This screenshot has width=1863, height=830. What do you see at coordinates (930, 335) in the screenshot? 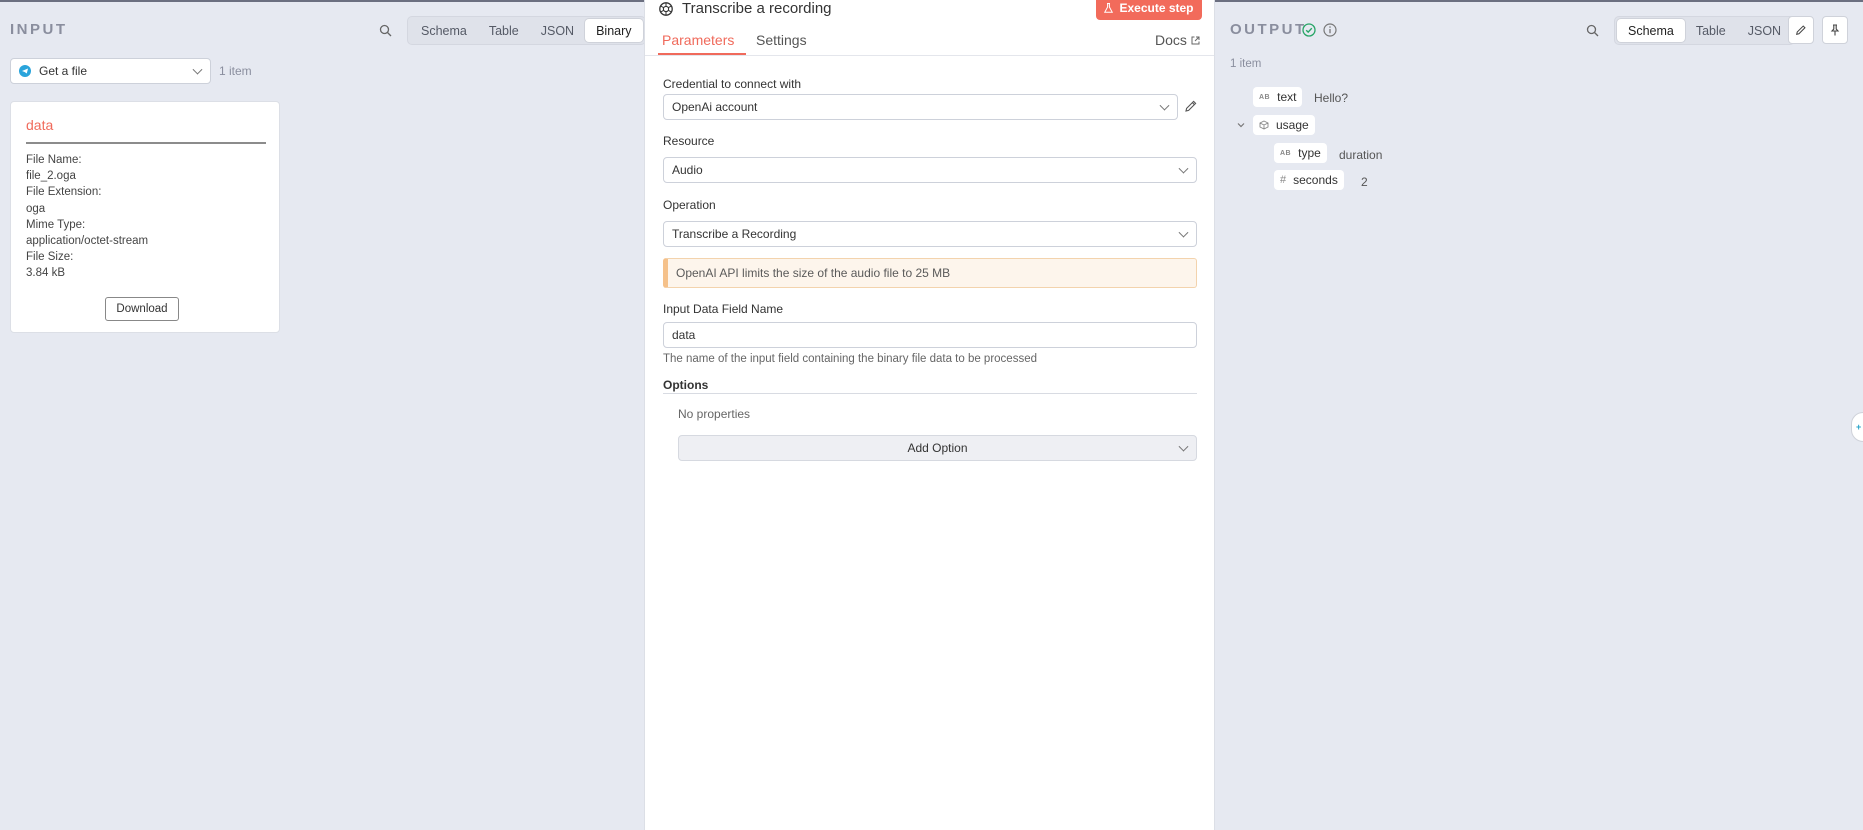
I see `input-field-name-input: data` at bounding box center [930, 335].